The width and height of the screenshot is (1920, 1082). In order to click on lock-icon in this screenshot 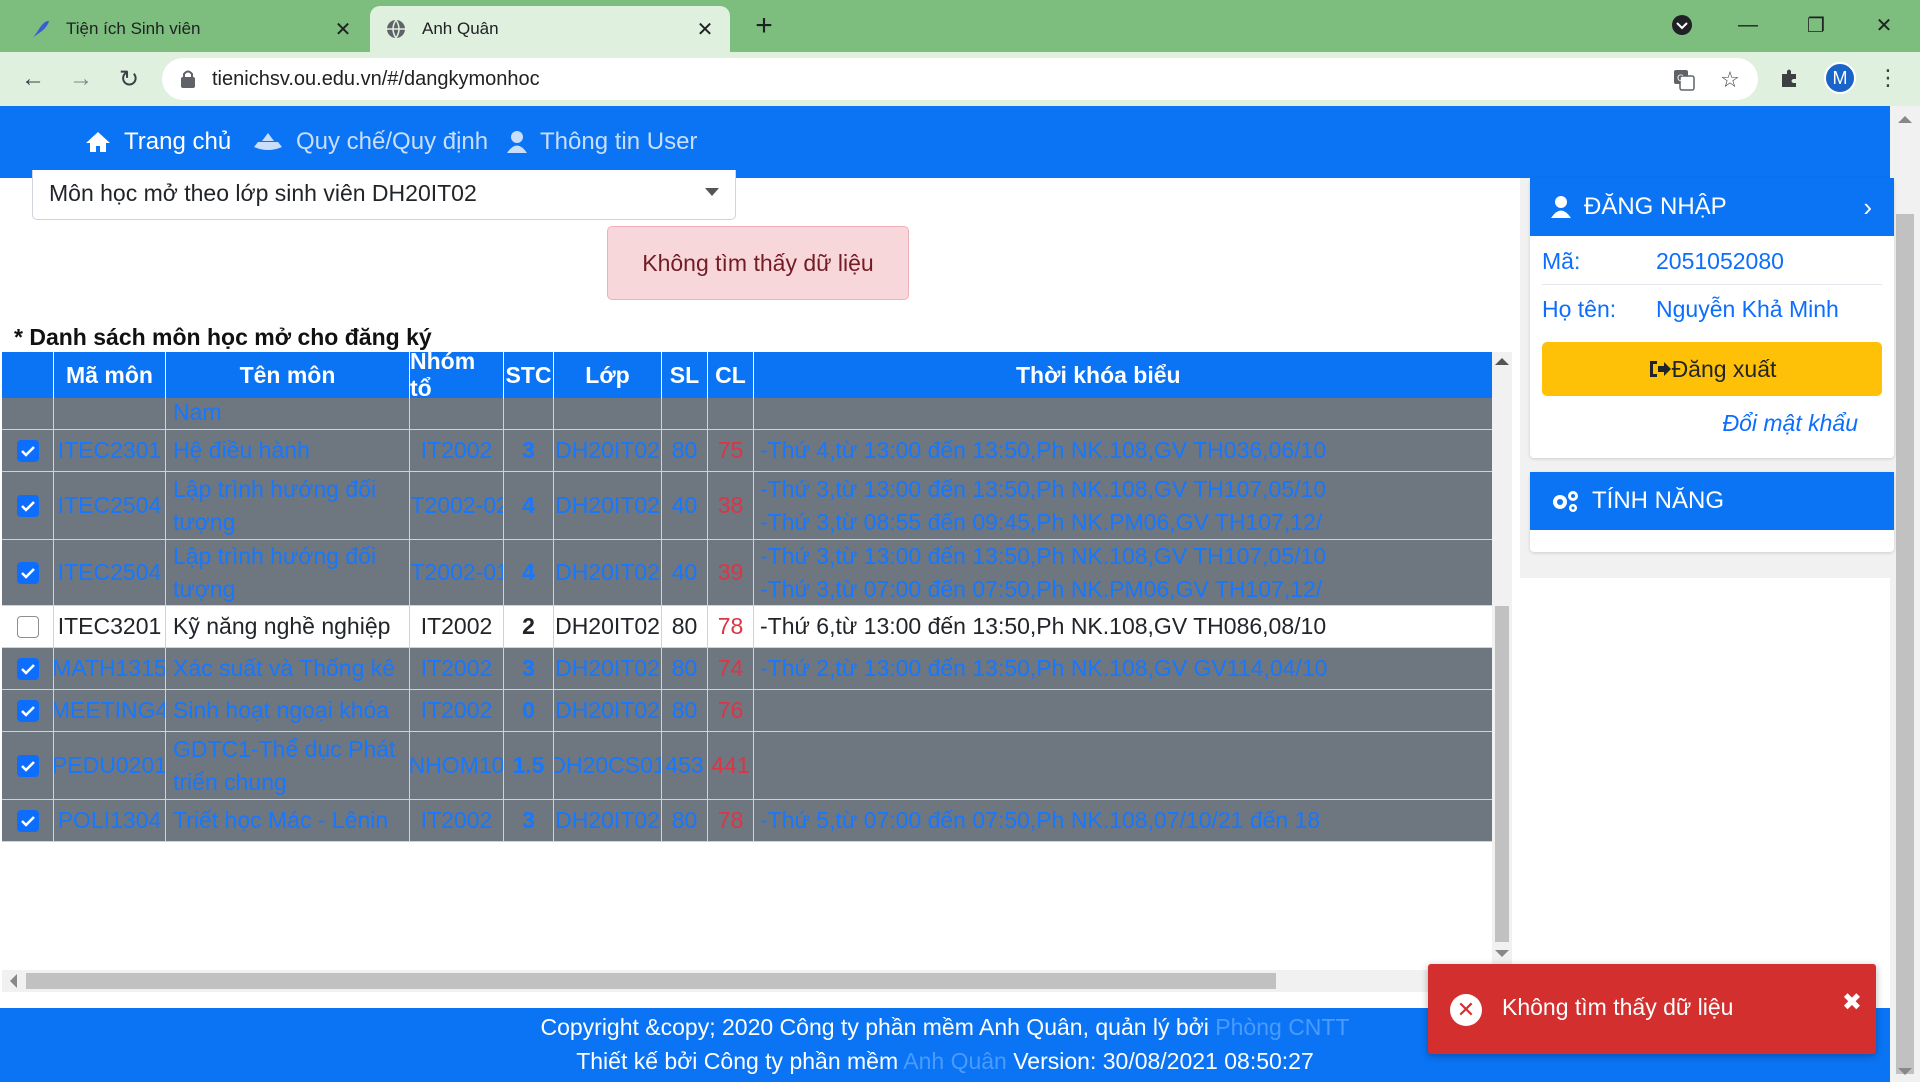, I will do `click(190, 79)`.